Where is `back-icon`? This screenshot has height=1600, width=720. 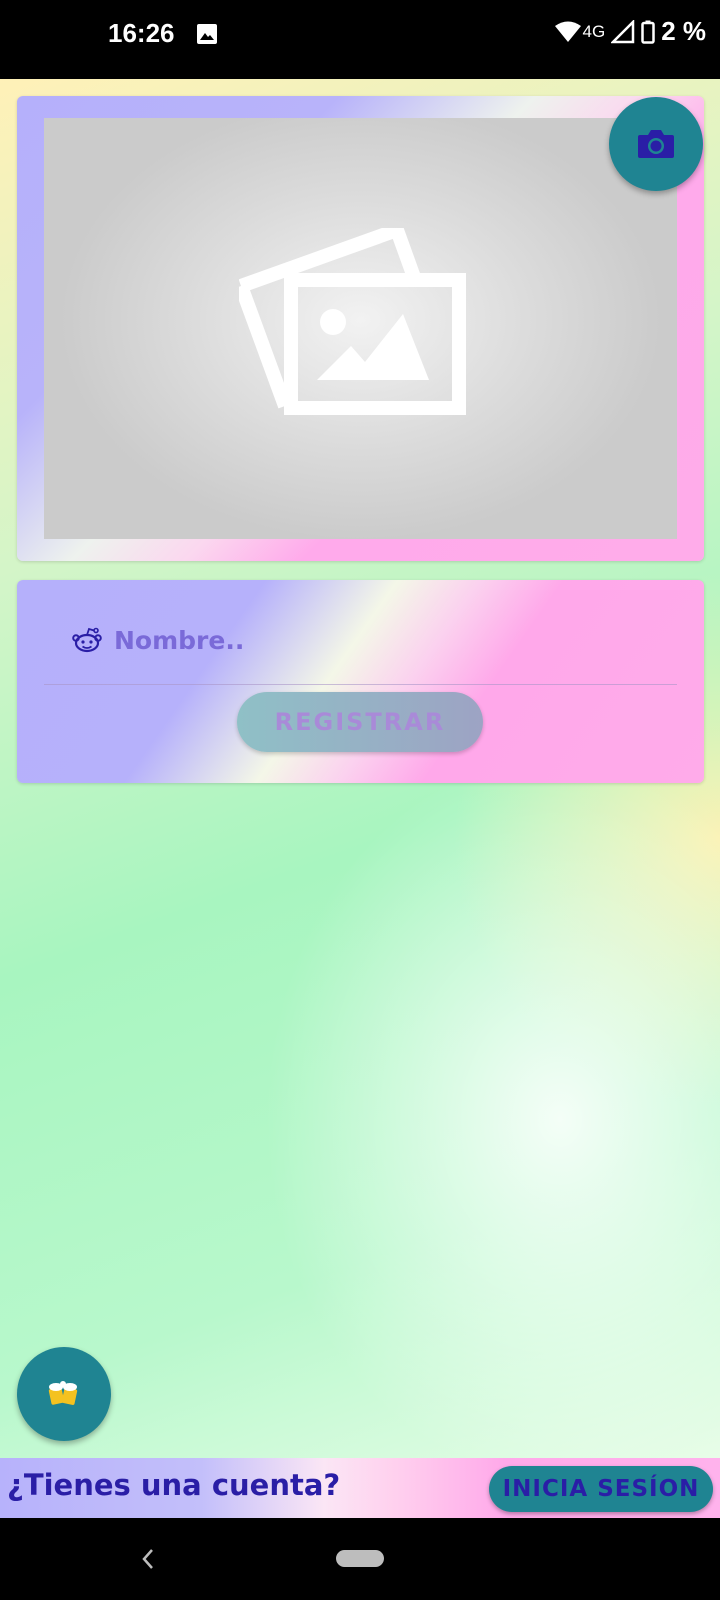 back-icon is located at coordinates (148, 1559).